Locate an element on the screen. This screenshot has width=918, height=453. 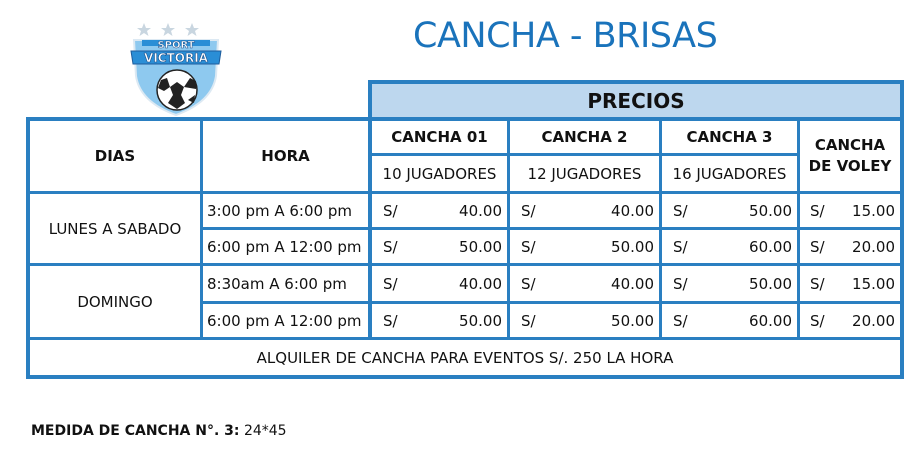
hora-cell: 8:30am A 6:00 pm is located at coordinates (285, 283).